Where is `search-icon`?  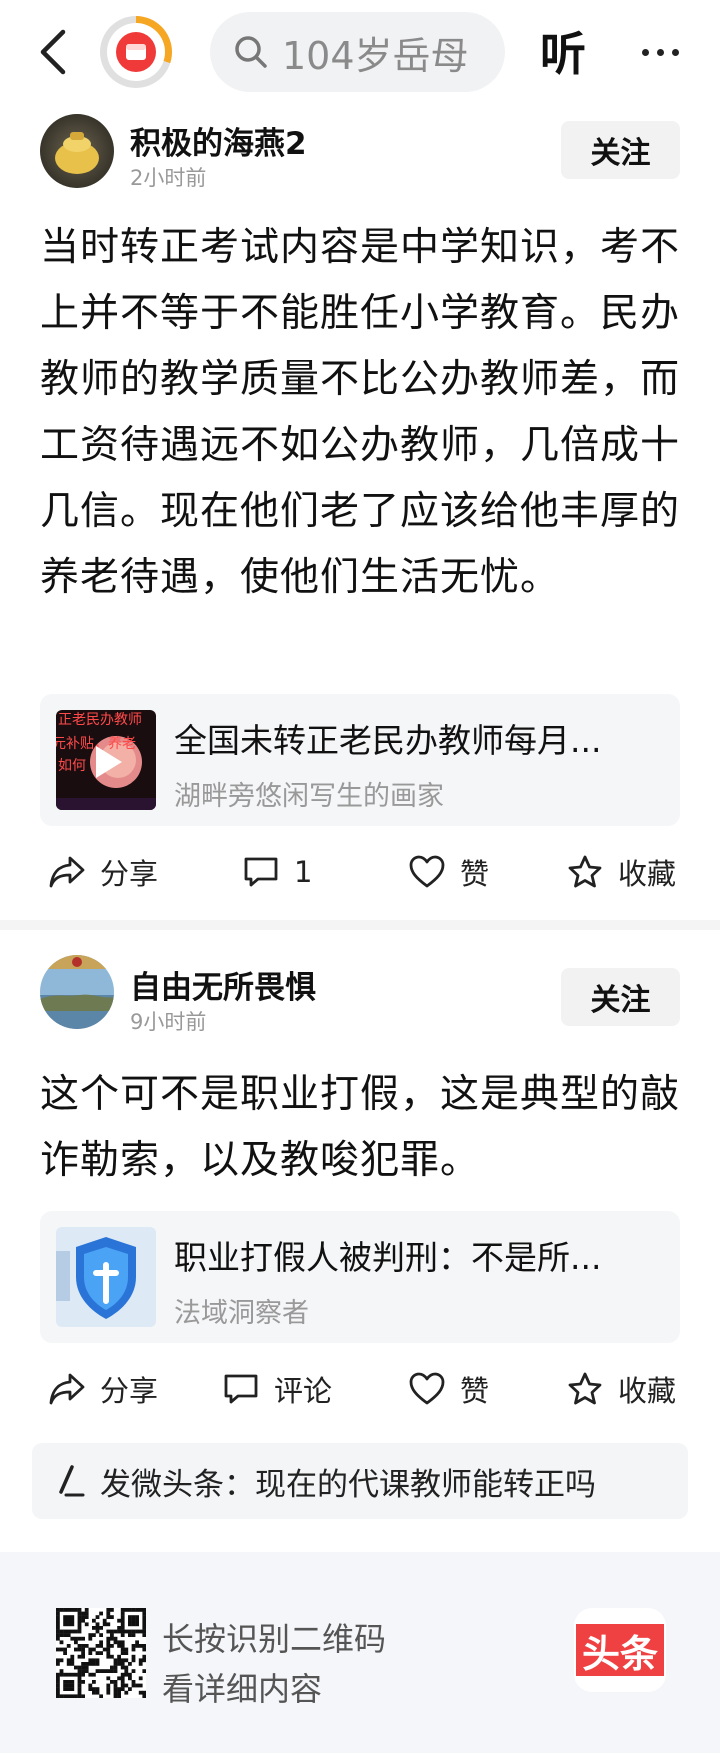 search-icon is located at coordinates (251, 52).